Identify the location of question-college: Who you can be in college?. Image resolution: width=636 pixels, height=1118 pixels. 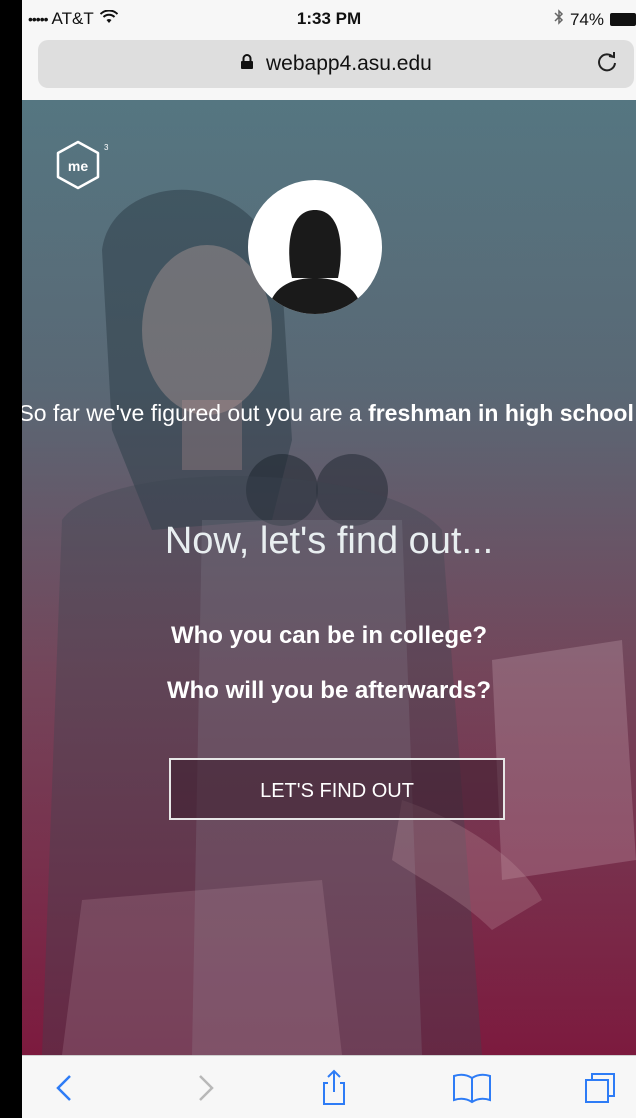
(329, 635).